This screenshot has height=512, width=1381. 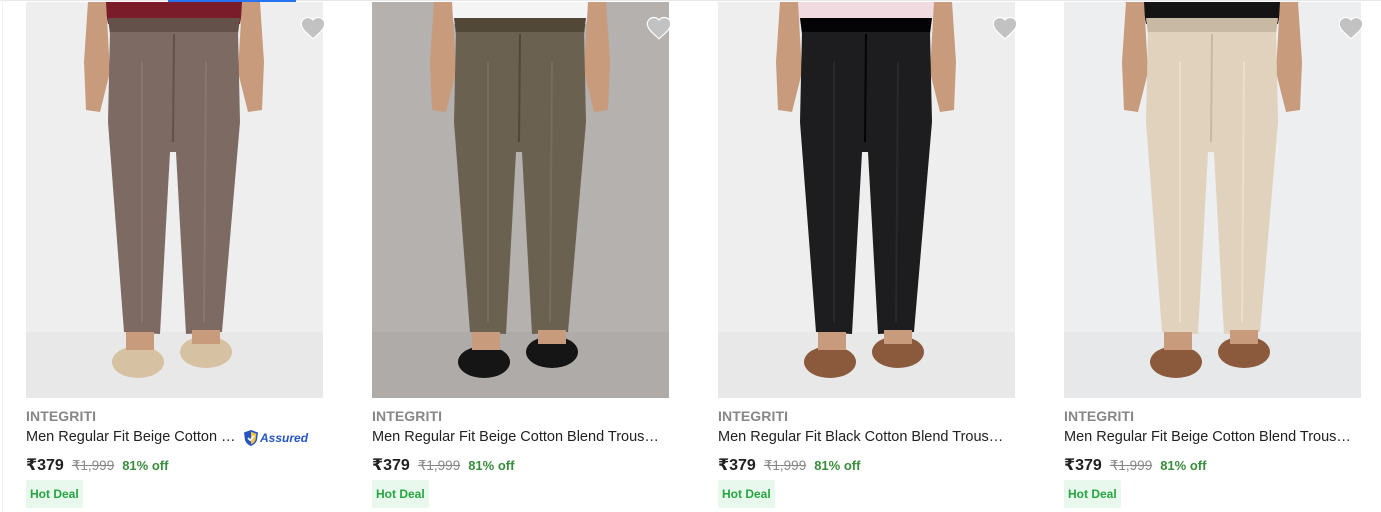 I want to click on shield-icon, so click(x=251, y=438).